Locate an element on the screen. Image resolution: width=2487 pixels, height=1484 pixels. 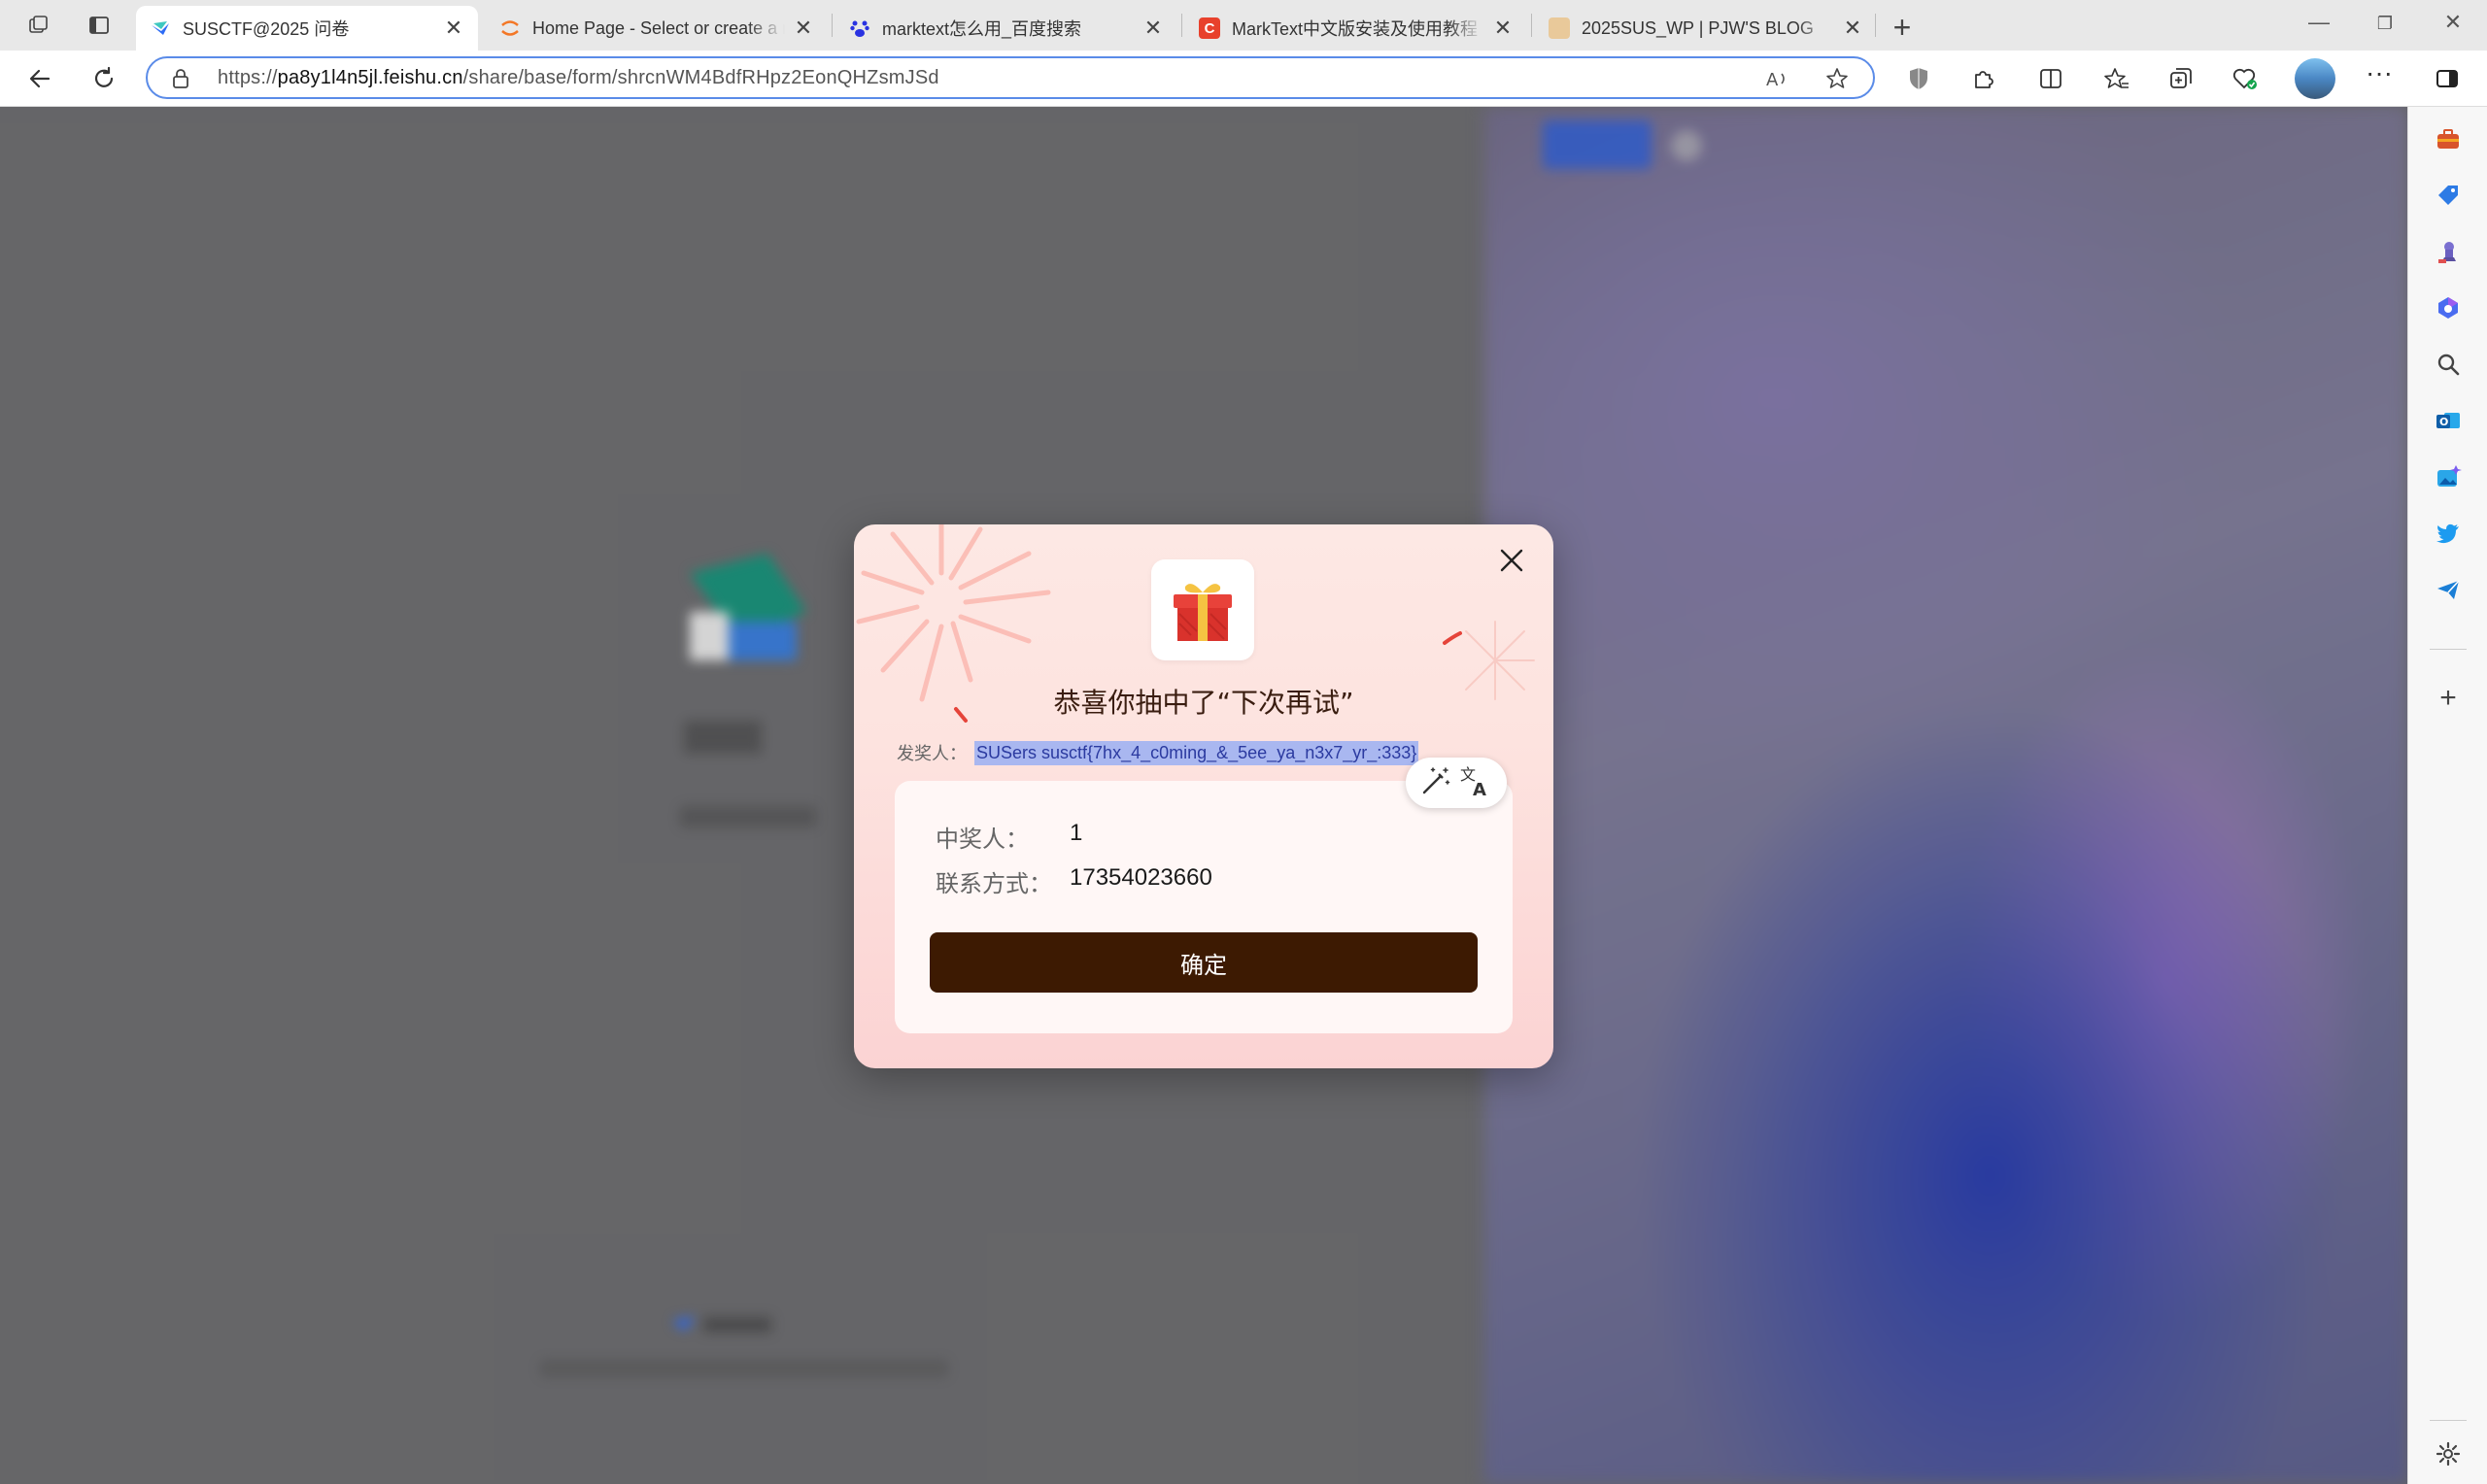
tab-marktext-search: marktext怎么用_百度搜索 ✕ is located at coordinates (1006, 28).